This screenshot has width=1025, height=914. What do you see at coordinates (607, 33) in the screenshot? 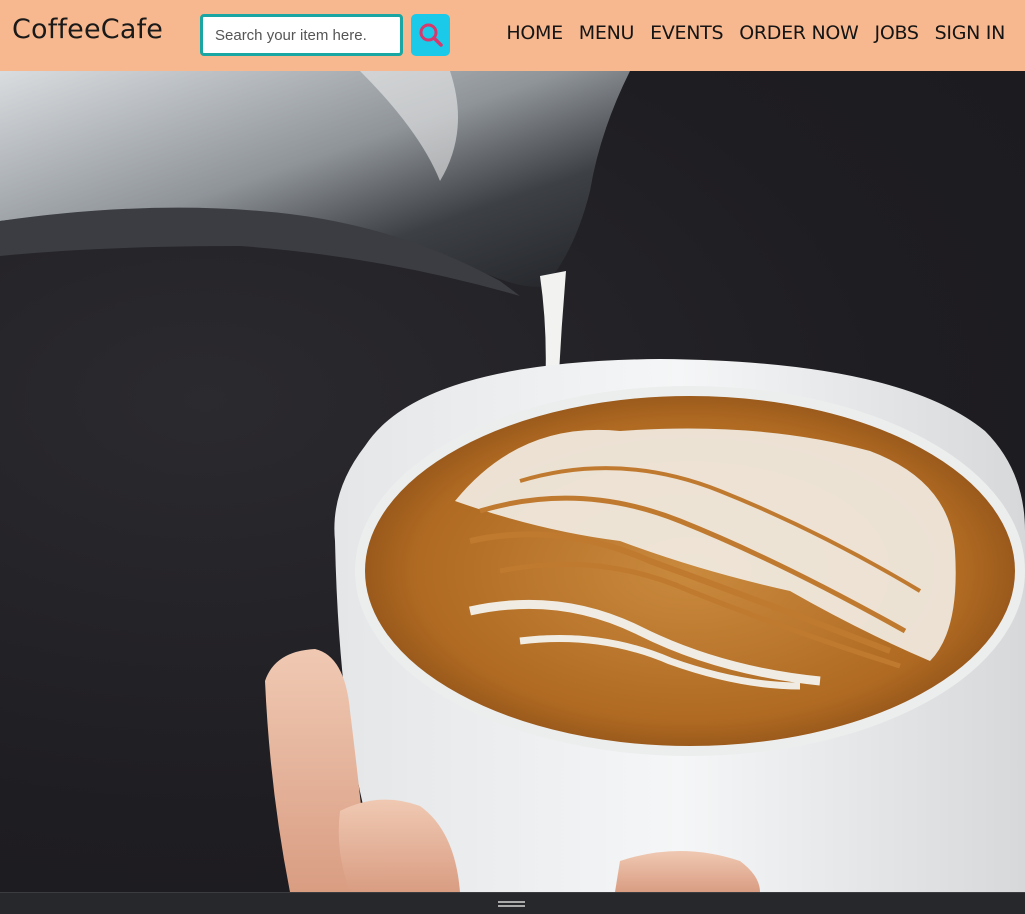
I see `nav-menu: MENU` at bounding box center [607, 33].